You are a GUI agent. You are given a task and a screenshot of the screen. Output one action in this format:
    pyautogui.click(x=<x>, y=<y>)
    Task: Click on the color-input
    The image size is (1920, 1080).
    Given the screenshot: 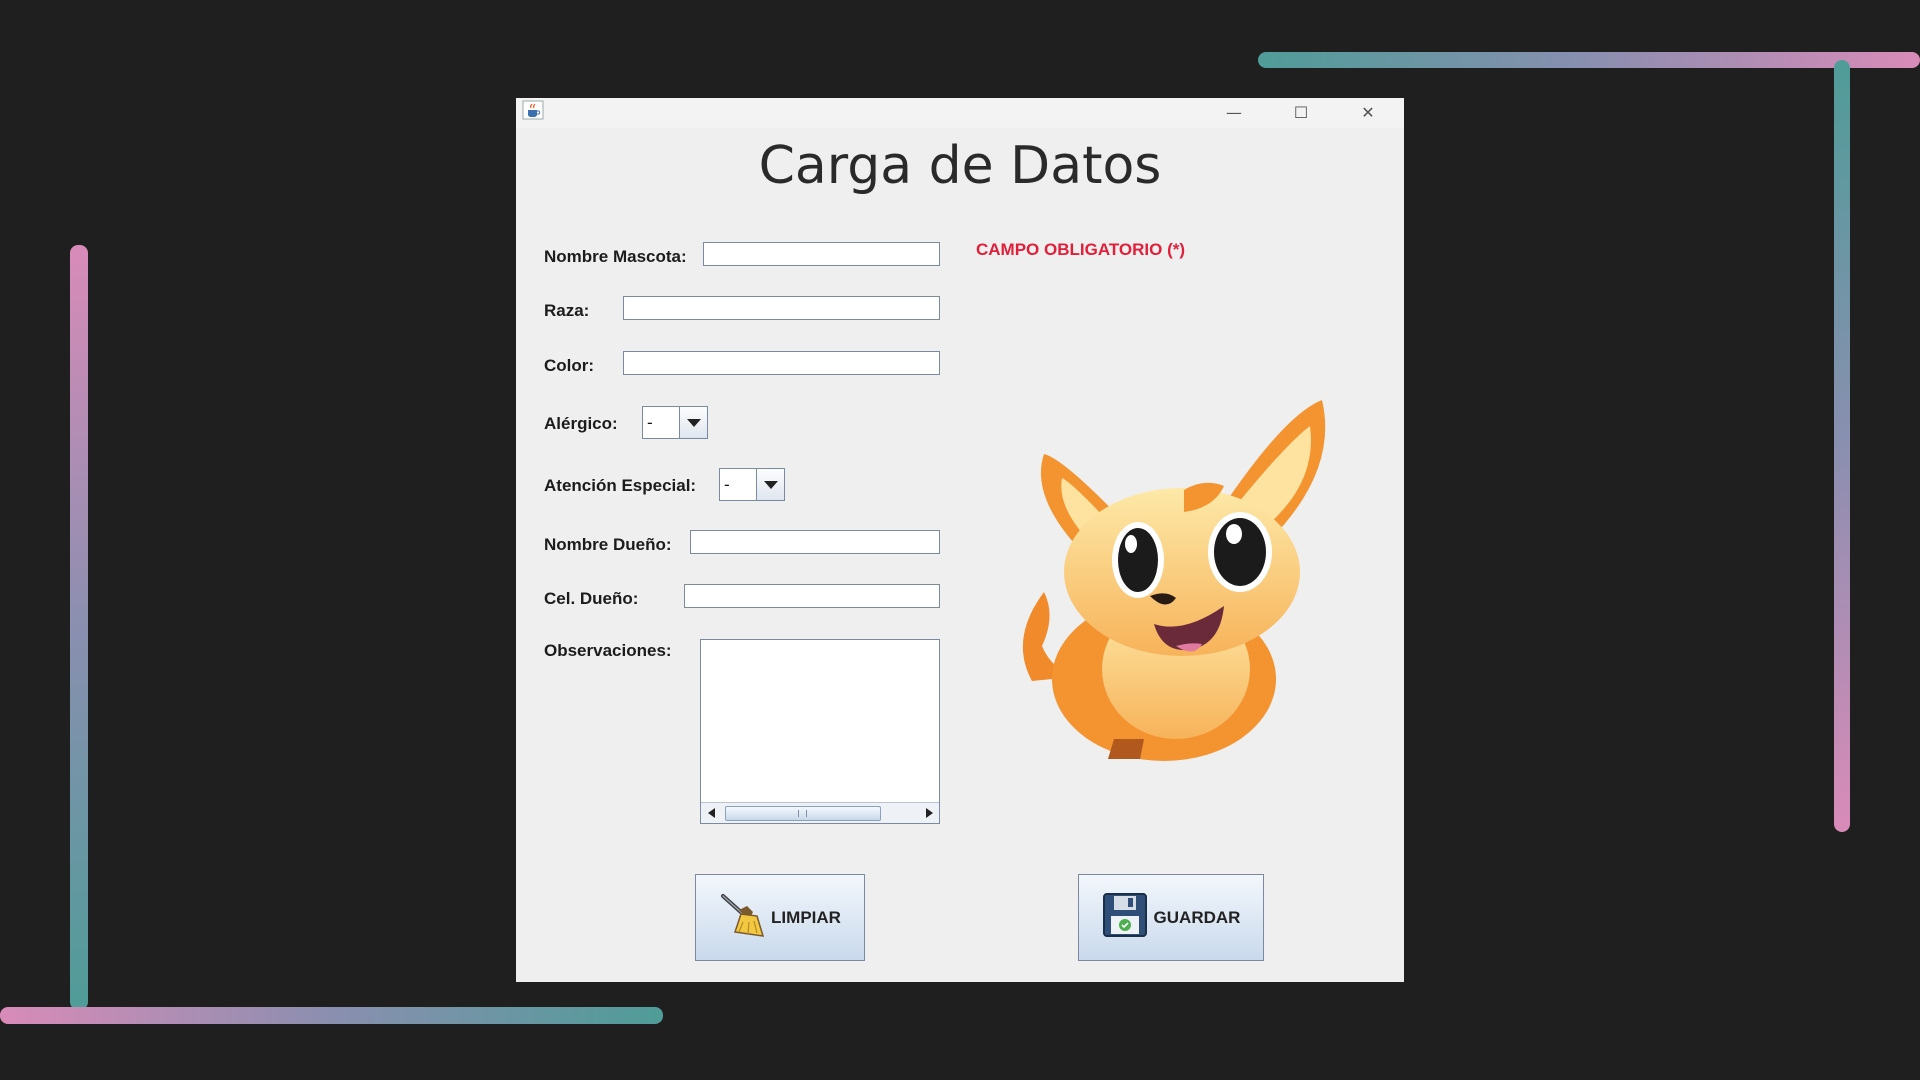 What is the action you would take?
    pyautogui.click(x=781, y=363)
    